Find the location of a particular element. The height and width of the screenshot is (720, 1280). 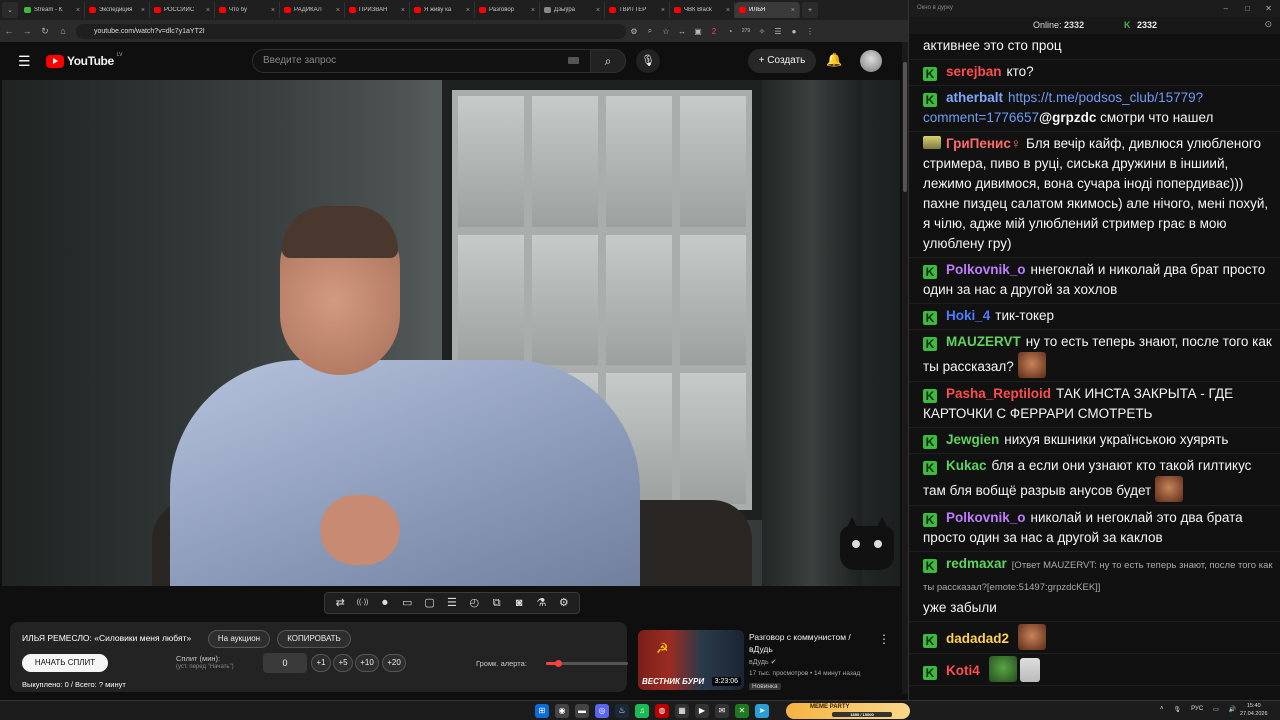

browser-tab: Разговор × is located at coordinates (507, 10).